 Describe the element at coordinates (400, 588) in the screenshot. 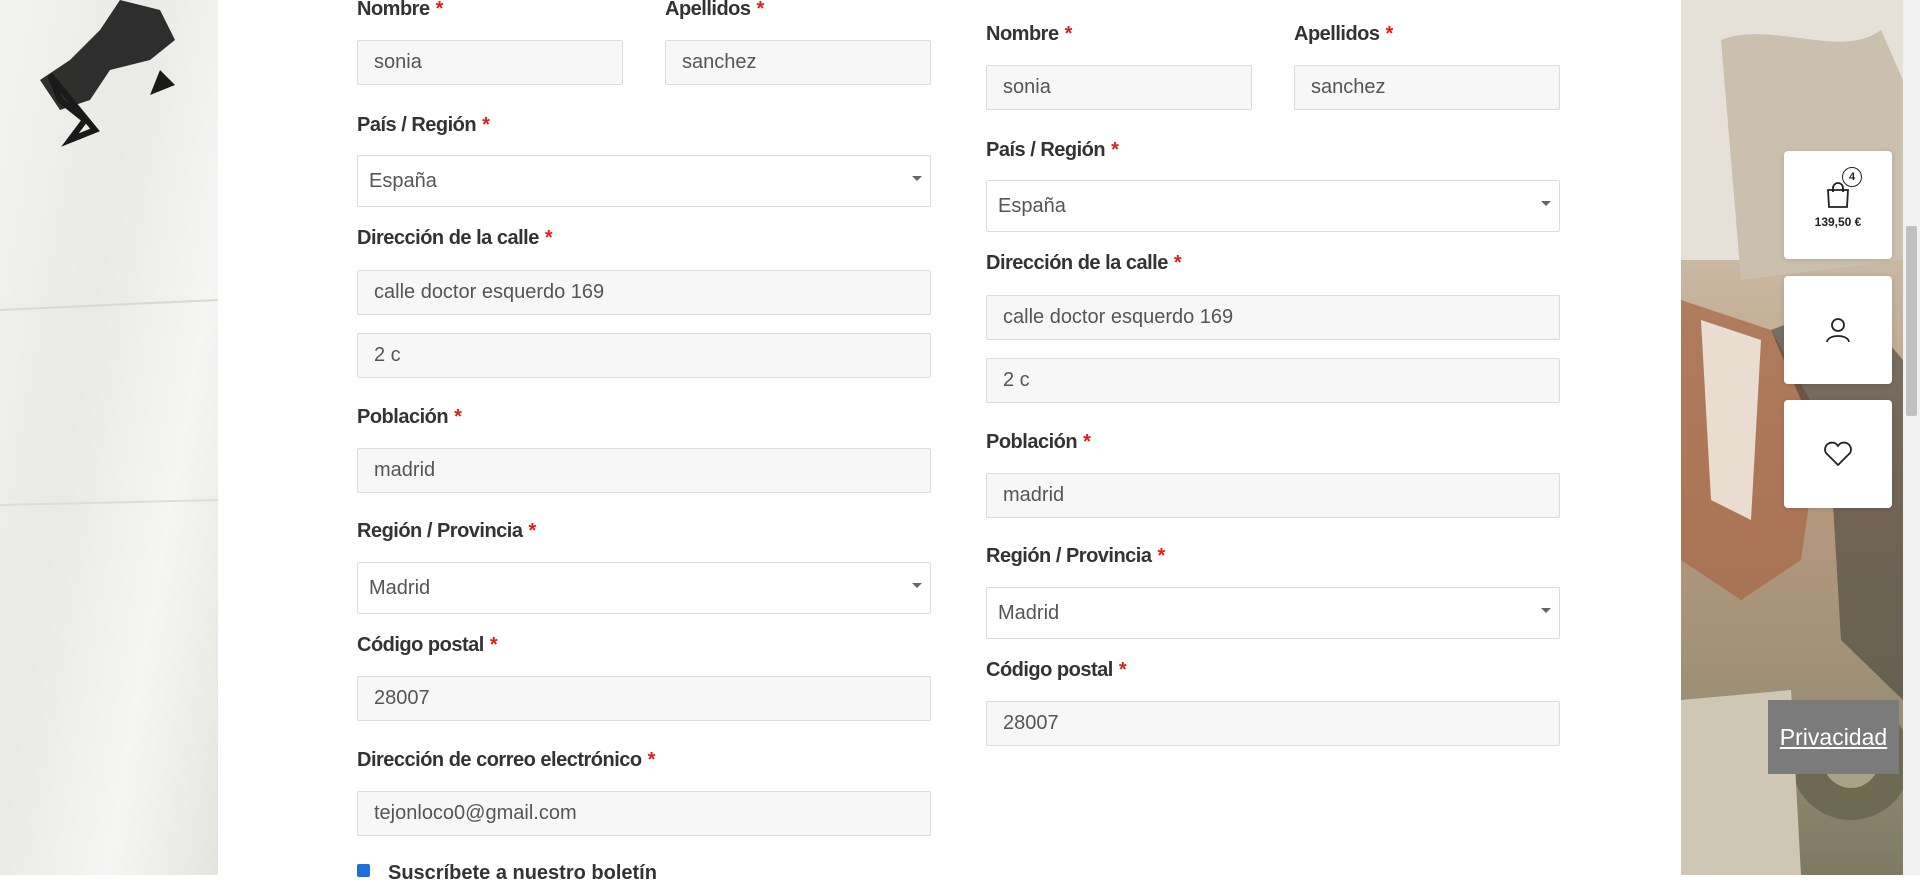

I see `region-select-value: Madrid` at that location.